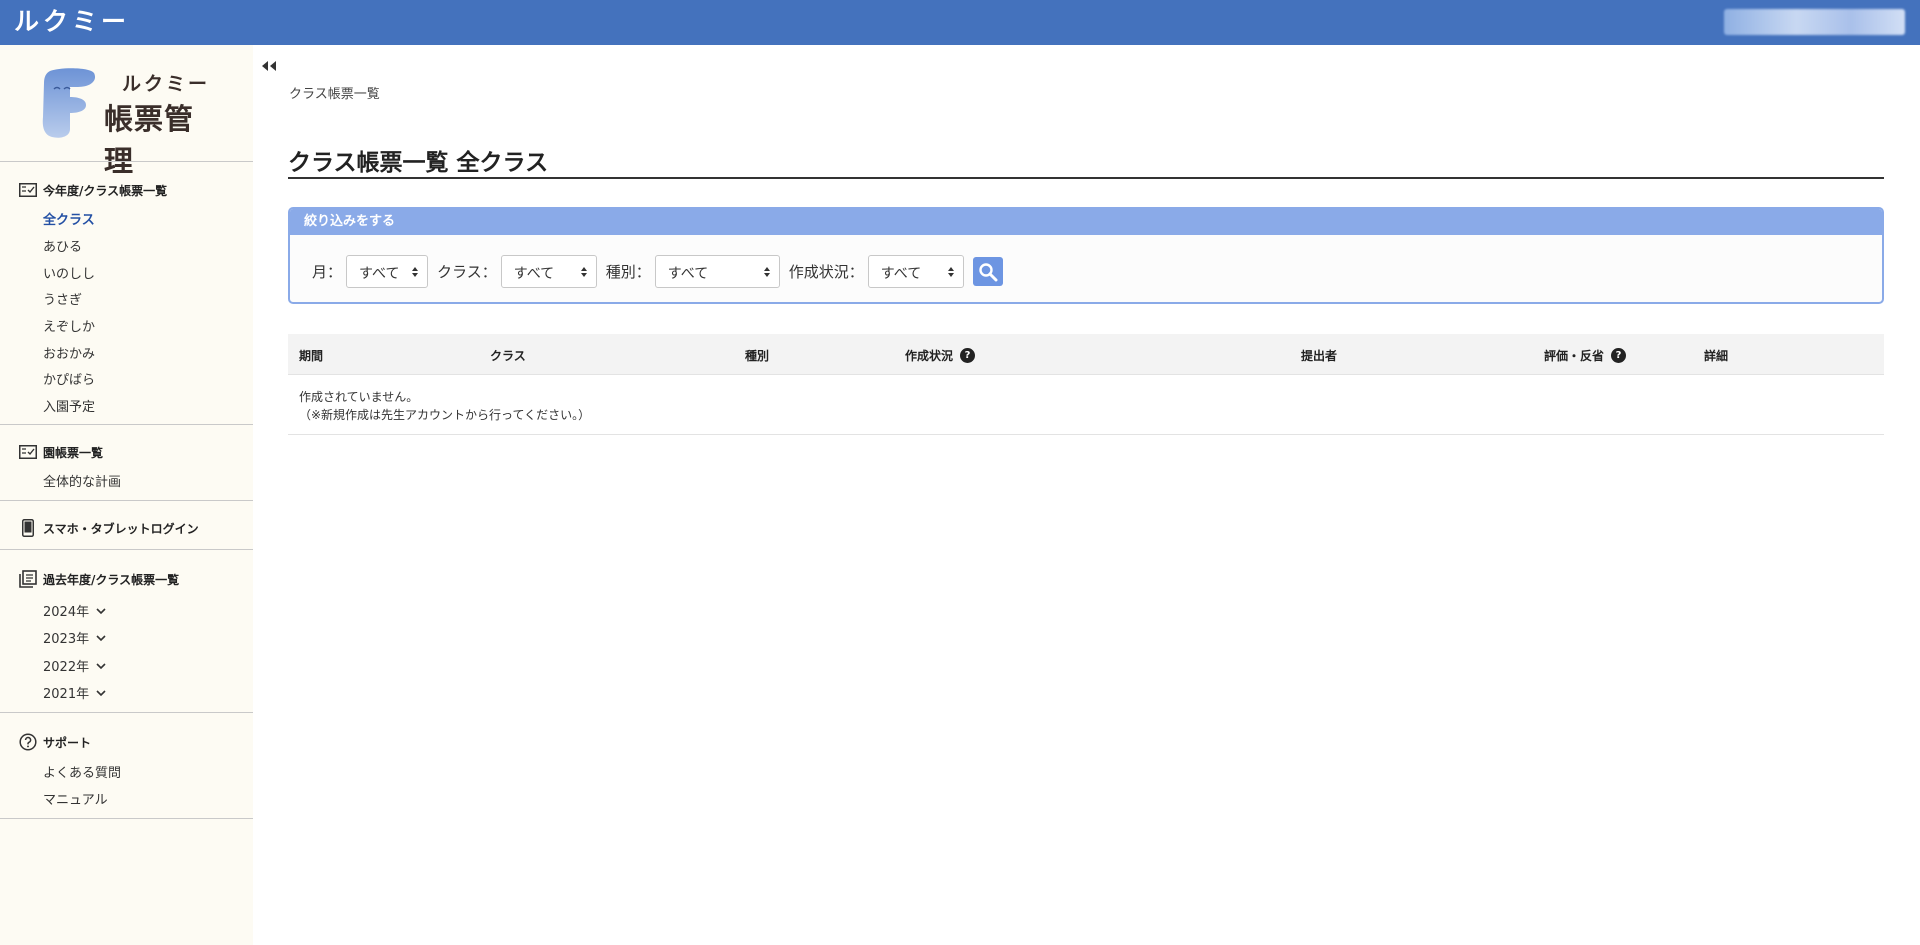  Describe the element at coordinates (69, 352) in the screenshot. I see `sidebar-item-class: おおかみ` at that location.